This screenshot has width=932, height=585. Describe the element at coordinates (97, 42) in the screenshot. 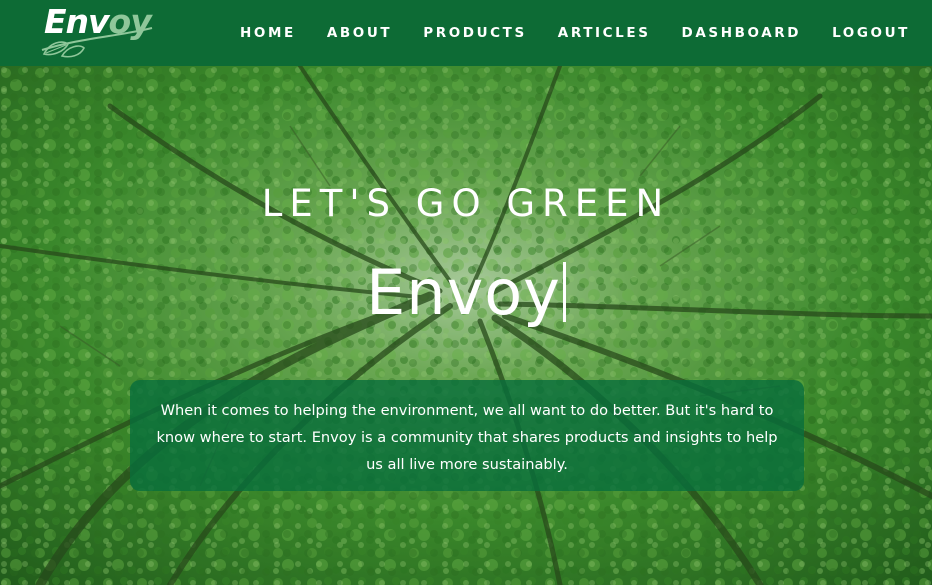

I see `leaf-icon` at that location.